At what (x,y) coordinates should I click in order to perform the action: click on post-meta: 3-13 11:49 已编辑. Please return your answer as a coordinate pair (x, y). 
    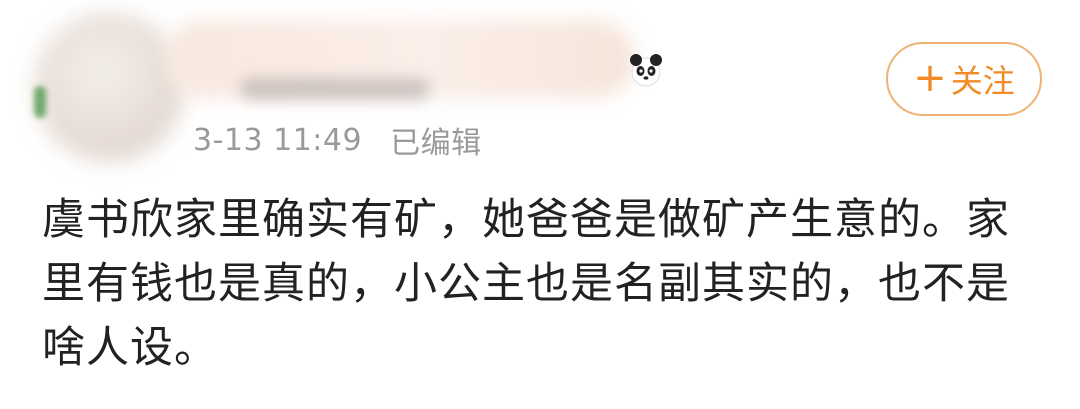
    Looking at the image, I should click on (337, 141).